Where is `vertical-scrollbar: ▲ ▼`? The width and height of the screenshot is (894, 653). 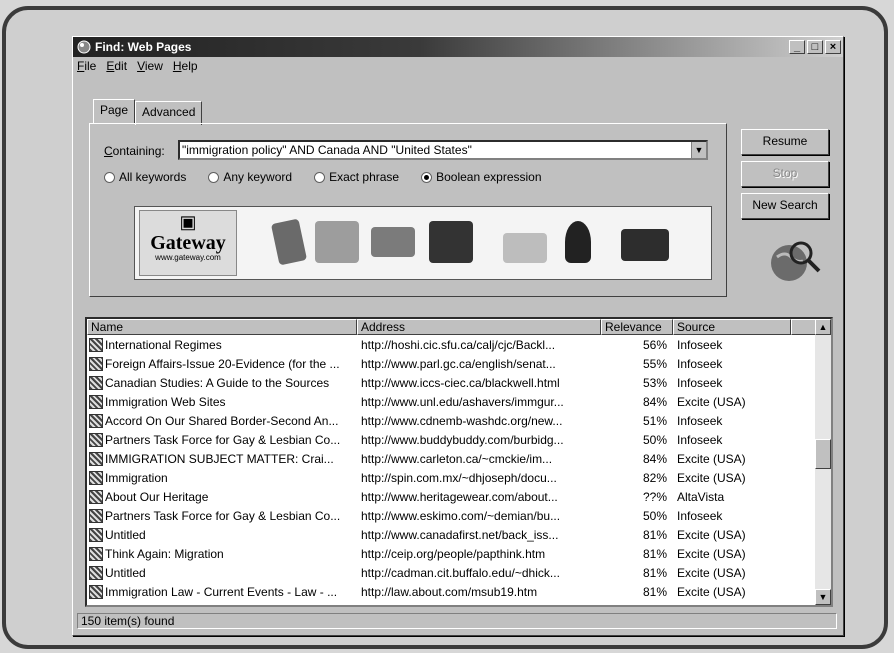
vertical-scrollbar: ▲ ▼ is located at coordinates (823, 462).